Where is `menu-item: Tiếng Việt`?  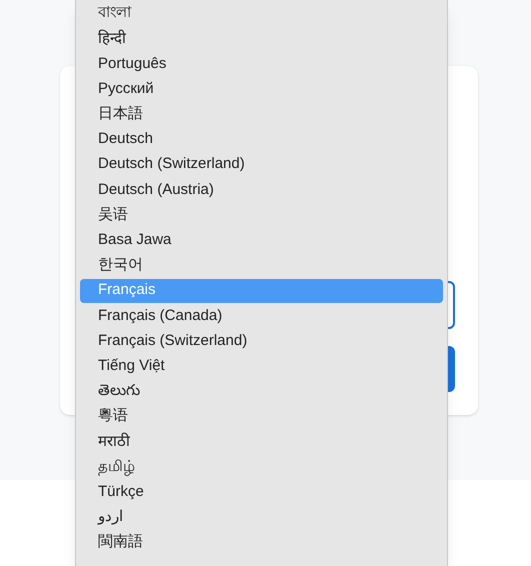 menu-item: Tiếng Việt is located at coordinates (261, 366).